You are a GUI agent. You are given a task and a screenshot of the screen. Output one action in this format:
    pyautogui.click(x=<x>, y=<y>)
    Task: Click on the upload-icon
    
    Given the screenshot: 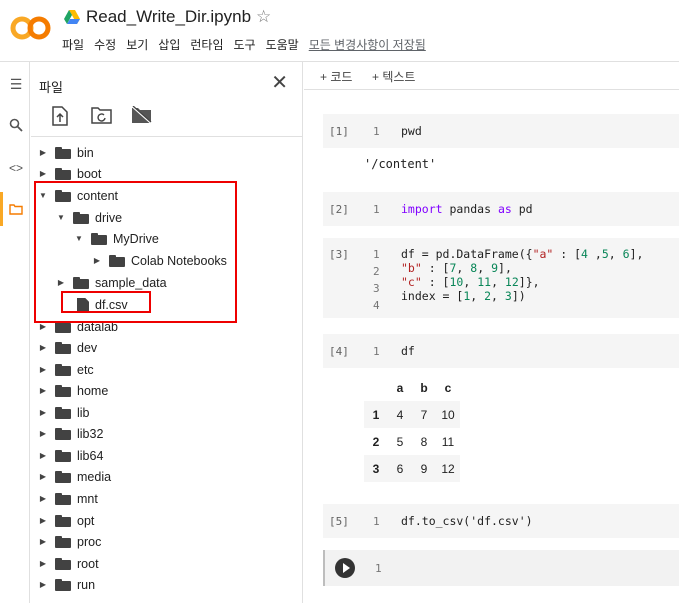 What is the action you would take?
    pyautogui.click(x=61, y=116)
    